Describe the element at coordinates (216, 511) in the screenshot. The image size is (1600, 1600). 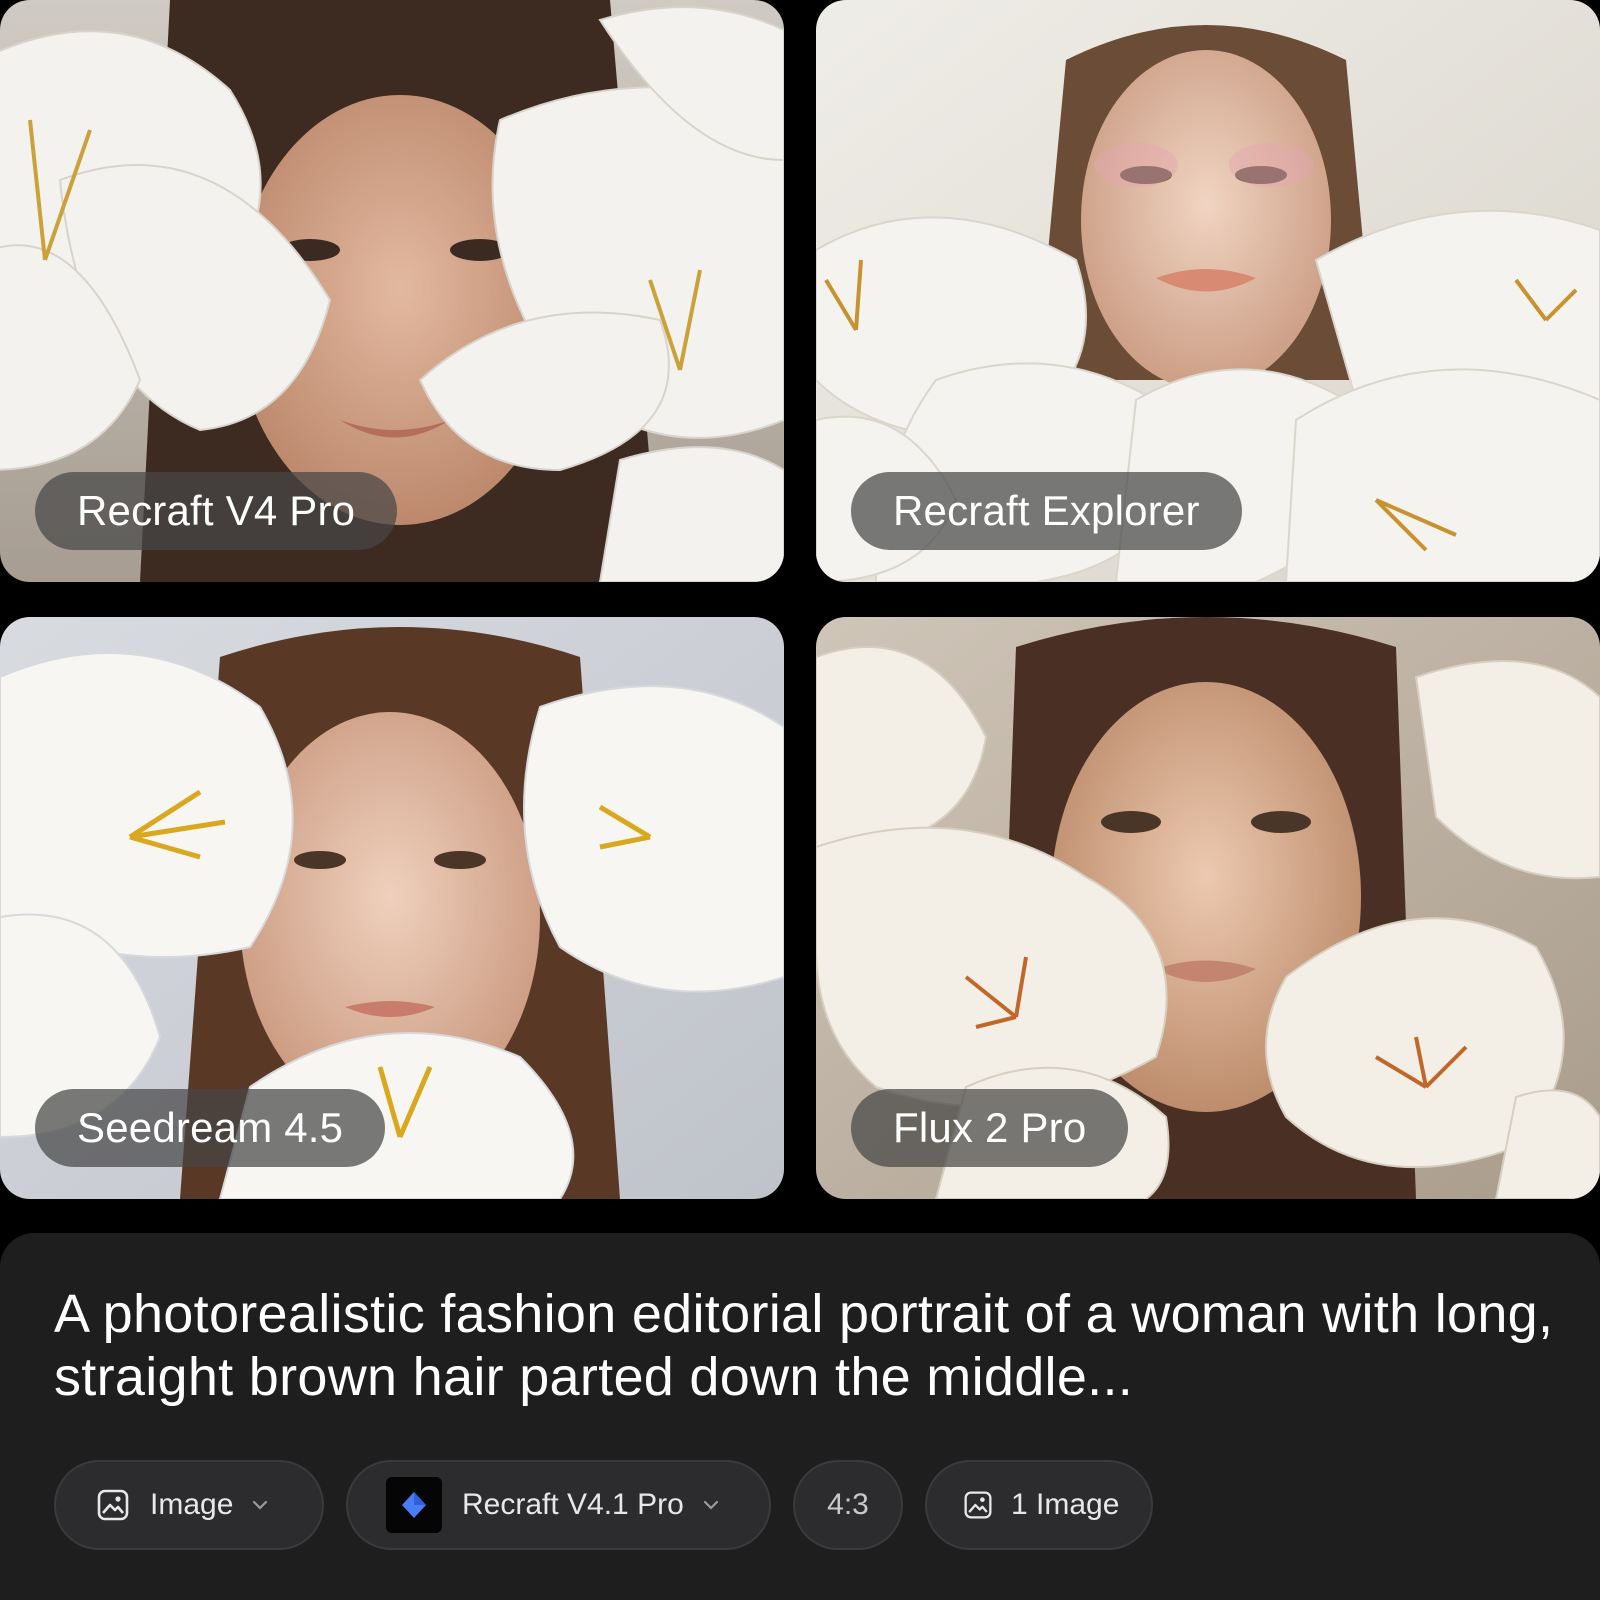
I see `model-name-label: Recraft V4 Pro` at that location.